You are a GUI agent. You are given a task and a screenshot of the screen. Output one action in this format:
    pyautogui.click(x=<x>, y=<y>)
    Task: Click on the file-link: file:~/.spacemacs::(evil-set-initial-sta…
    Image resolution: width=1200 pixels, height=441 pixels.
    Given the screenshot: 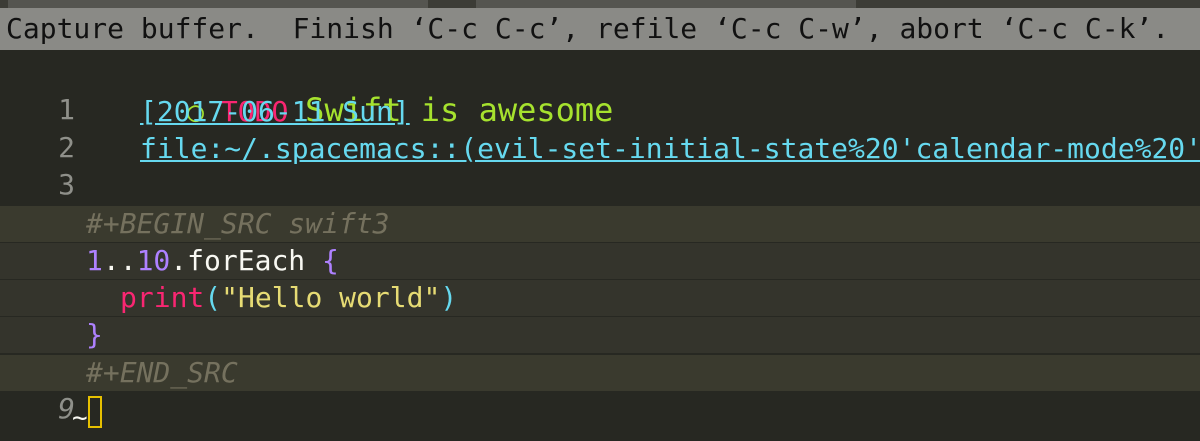 What is the action you would take?
    pyautogui.click(x=670, y=148)
    